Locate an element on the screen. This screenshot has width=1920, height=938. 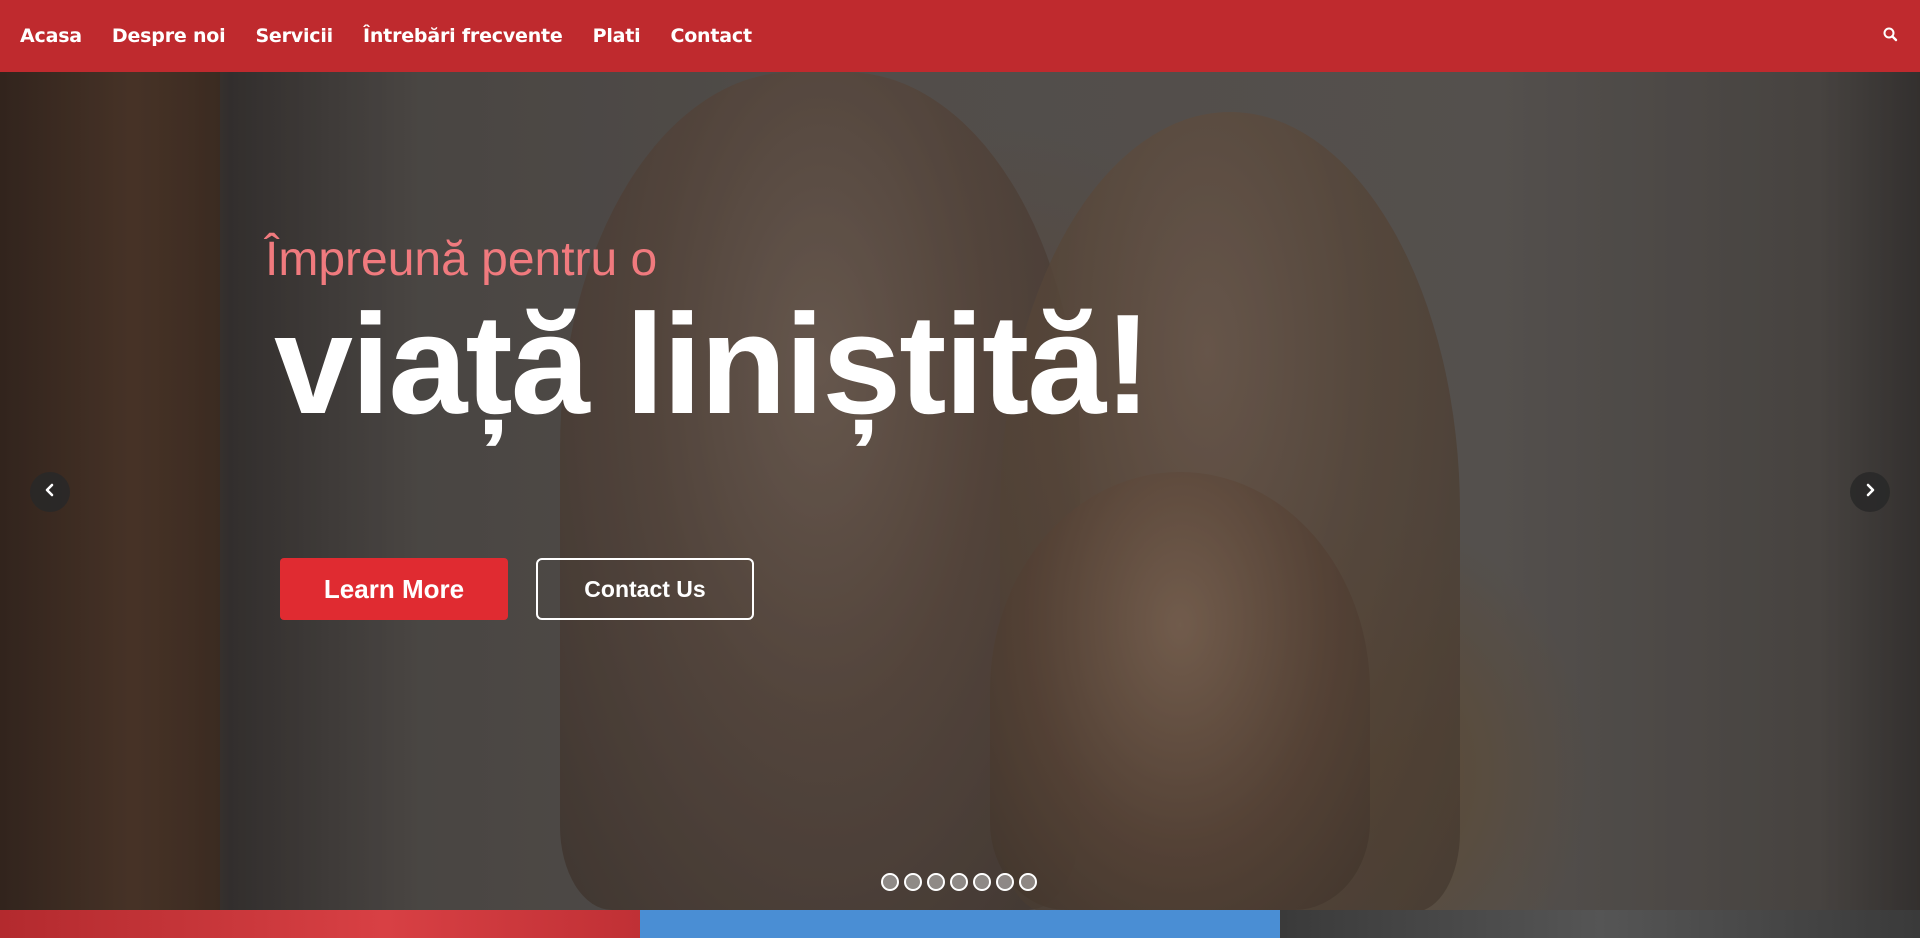
slider-next-button is located at coordinates (1870, 492).